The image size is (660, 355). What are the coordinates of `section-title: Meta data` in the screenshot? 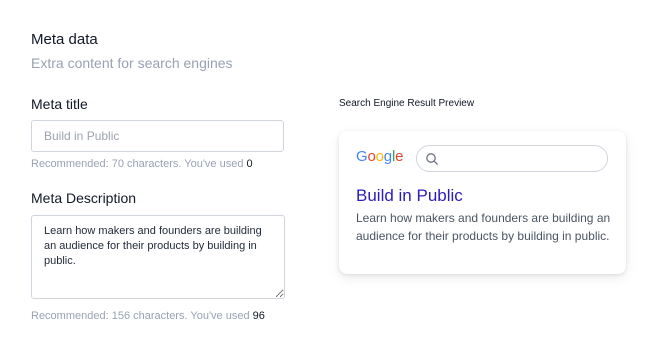 It's located at (64, 39).